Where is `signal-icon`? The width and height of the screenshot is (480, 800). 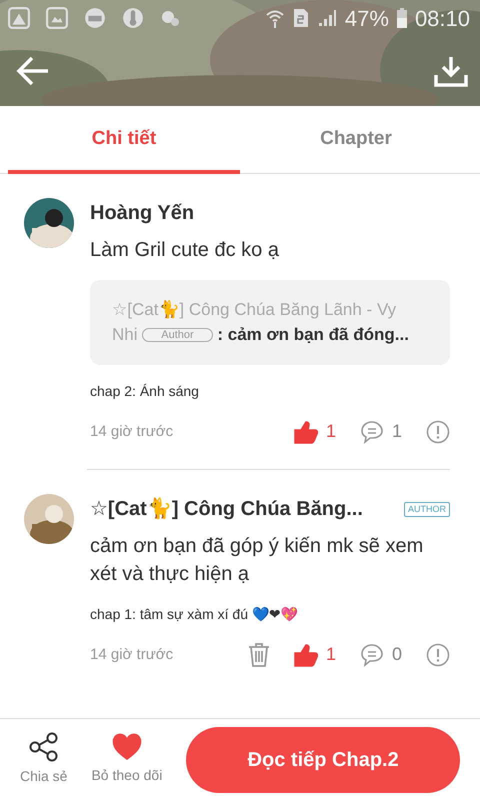 signal-icon is located at coordinates (326, 18).